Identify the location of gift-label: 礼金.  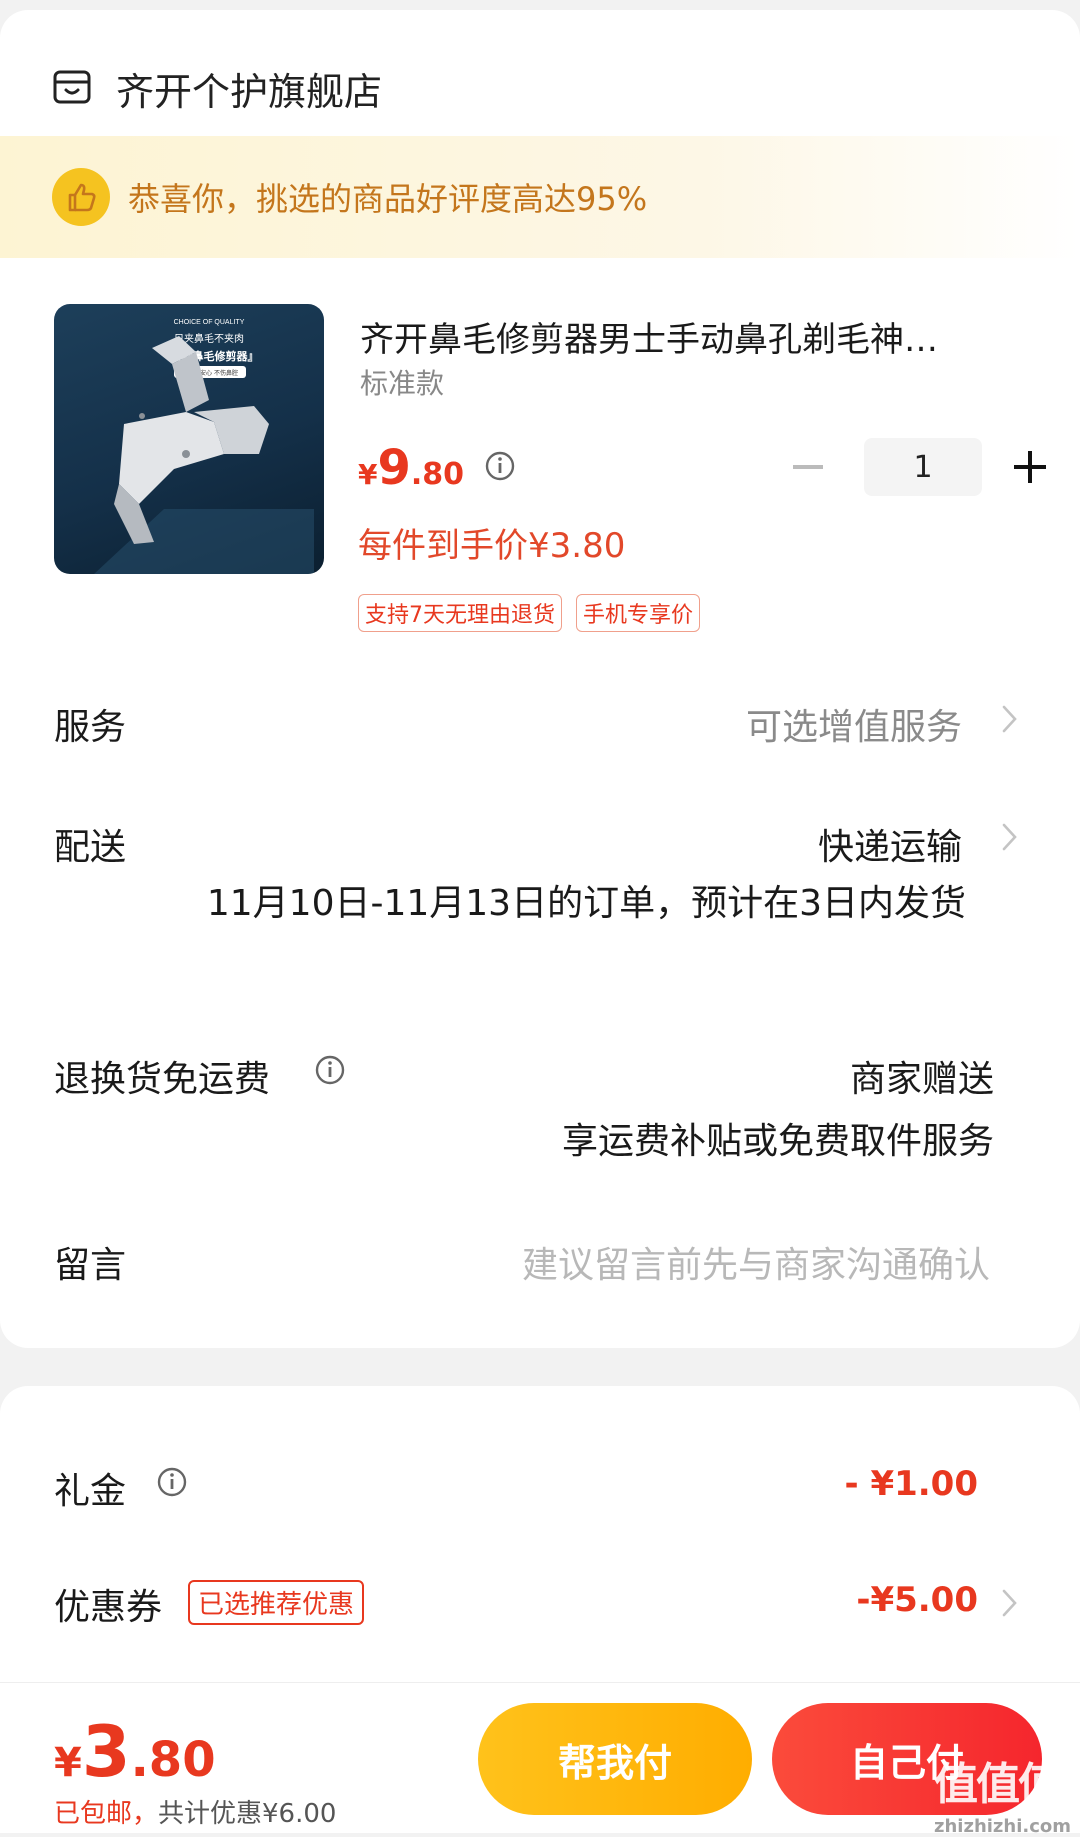
(90, 1491).